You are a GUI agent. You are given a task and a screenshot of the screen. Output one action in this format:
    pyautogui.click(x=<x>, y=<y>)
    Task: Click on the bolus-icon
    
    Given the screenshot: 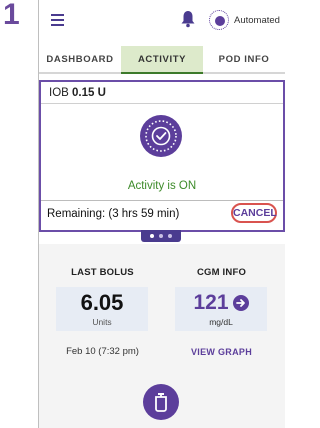 What is the action you would take?
    pyautogui.click(x=161, y=402)
    